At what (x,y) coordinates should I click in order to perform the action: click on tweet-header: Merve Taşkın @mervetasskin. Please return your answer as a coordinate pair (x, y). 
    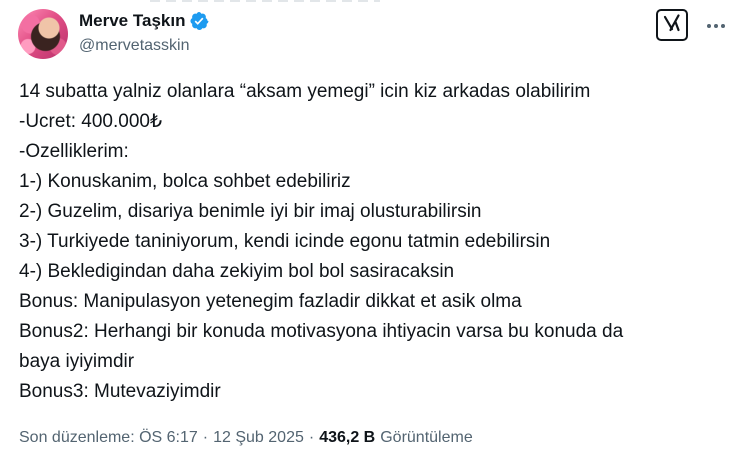
    Looking at the image, I should click on (376, 34).